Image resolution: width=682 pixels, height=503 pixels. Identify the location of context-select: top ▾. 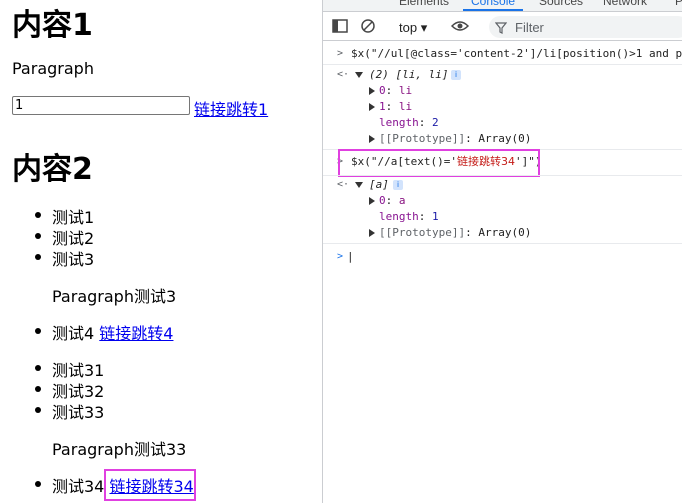
(413, 28).